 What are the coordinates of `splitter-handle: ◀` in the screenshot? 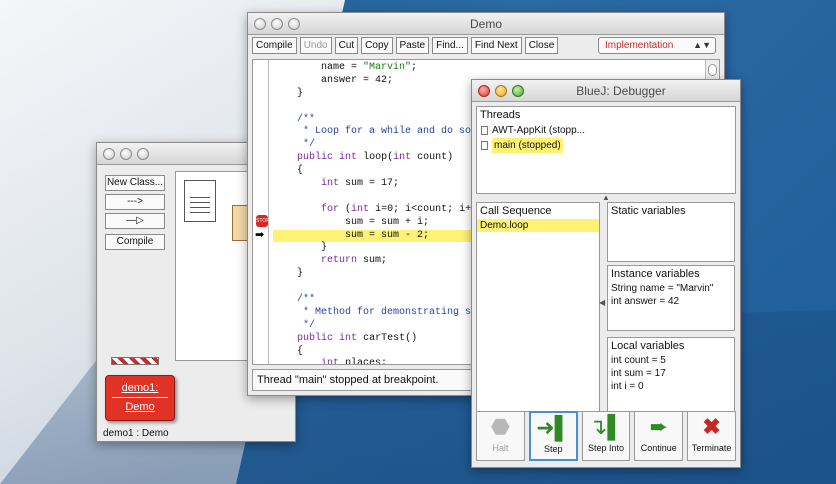 It's located at (602, 302).